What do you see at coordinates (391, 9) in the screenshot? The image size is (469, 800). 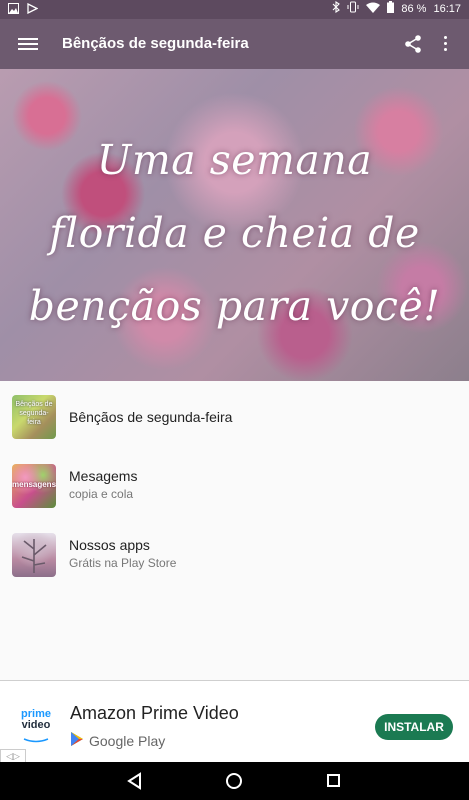 I see `battery-icon` at bounding box center [391, 9].